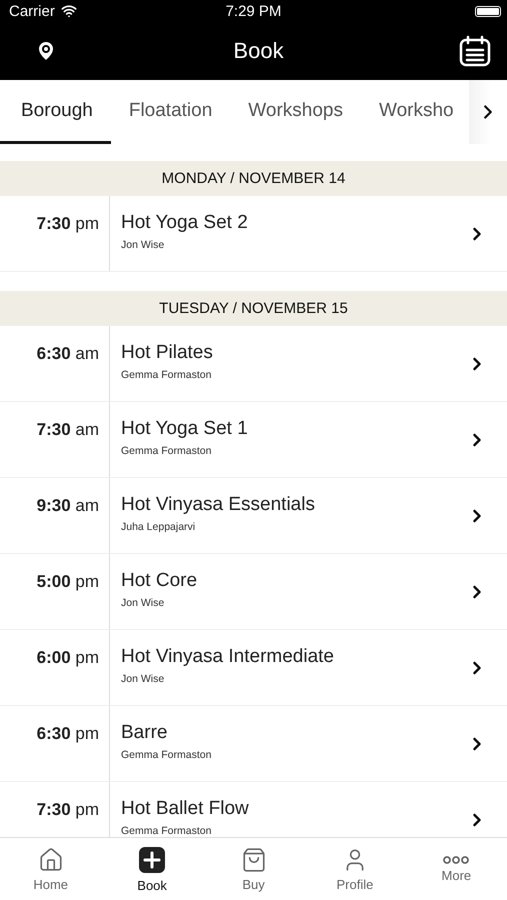 This screenshot has width=507, height=900. Describe the element at coordinates (254, 11) in the screenshot. I see `status-time: 7:29 PM` at that location.